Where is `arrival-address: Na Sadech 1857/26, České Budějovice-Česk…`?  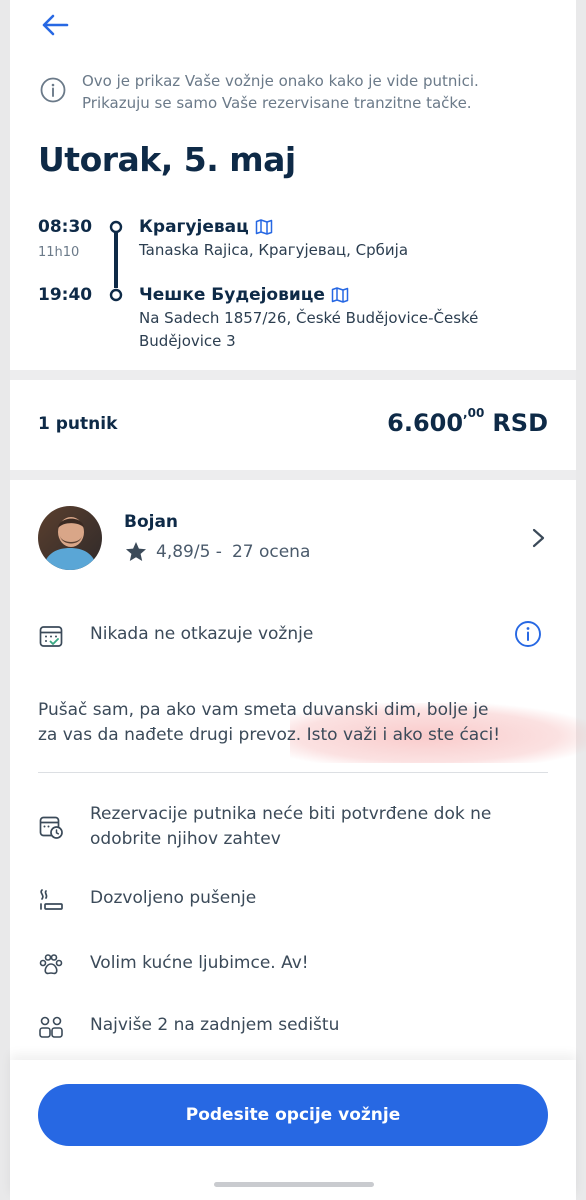 arrival-address: Na Sadech 1857/26, České Budějovice-Česk… is located at coordinates (329, 330).